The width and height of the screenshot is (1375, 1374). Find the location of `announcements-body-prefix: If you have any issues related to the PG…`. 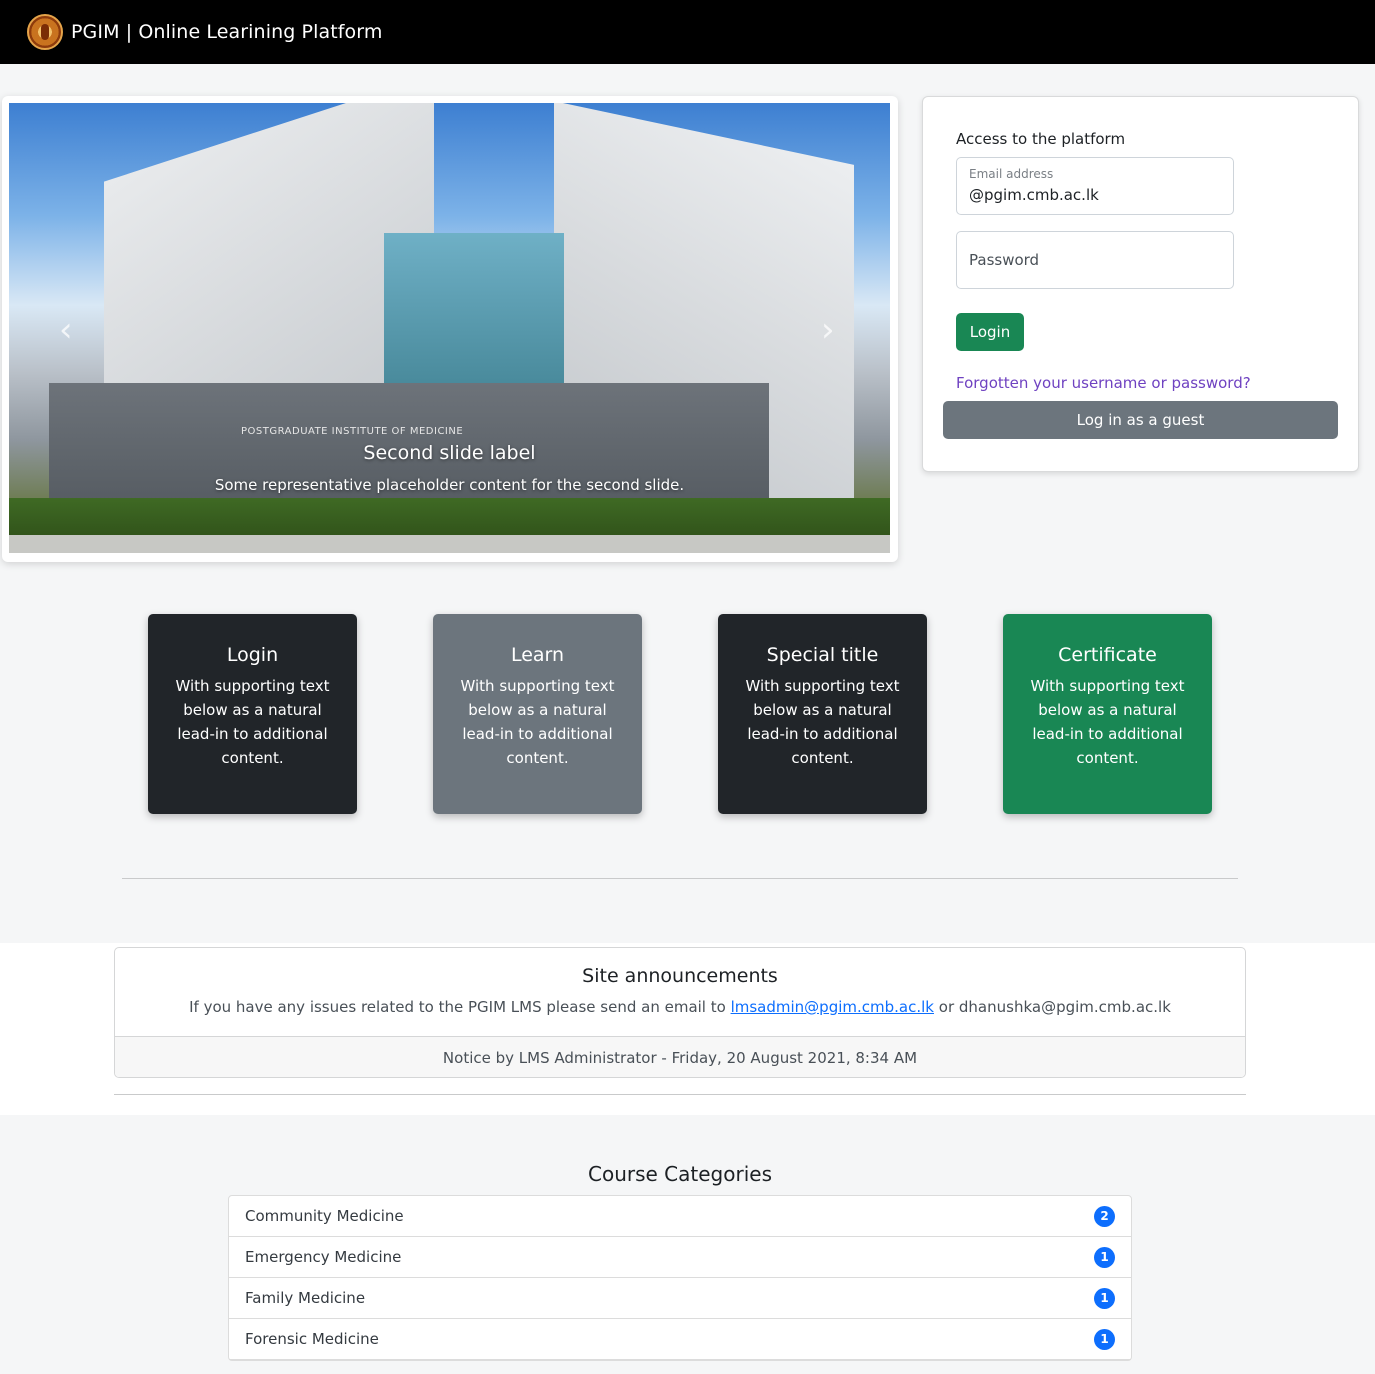

announcements-body-prefix: If you have any issues related to the PG… is located at coordinates (457, 1007).